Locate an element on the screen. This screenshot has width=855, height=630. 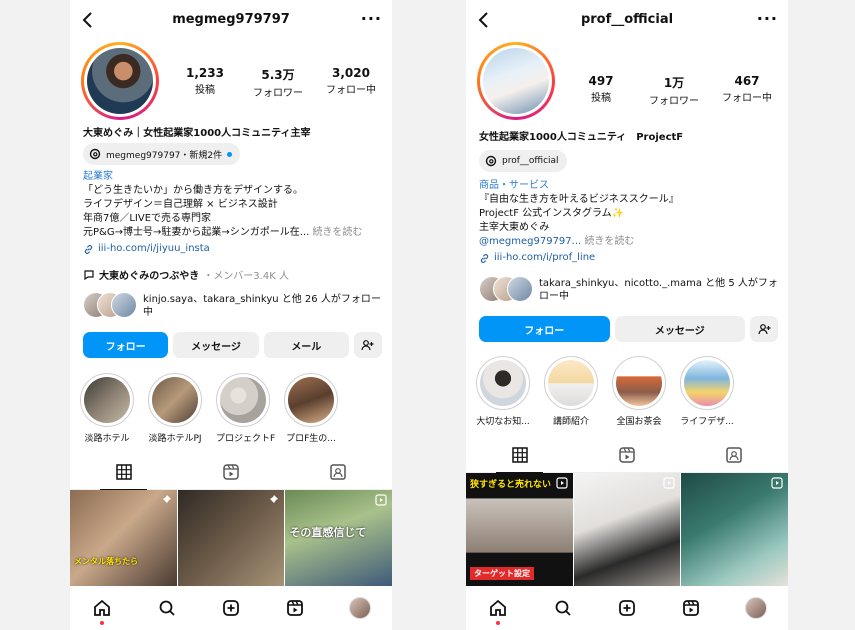
post-caption: その直感信じて is located at coordinates (328, 532).